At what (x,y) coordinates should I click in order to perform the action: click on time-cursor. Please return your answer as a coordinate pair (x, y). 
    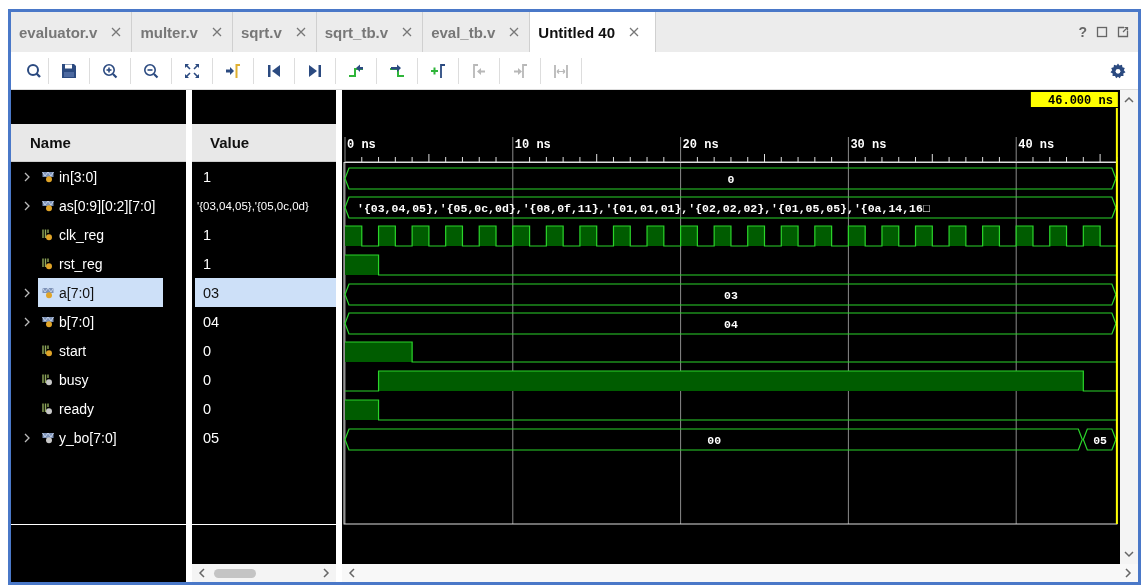
    Looking at the image, I should click on (1116, 316).